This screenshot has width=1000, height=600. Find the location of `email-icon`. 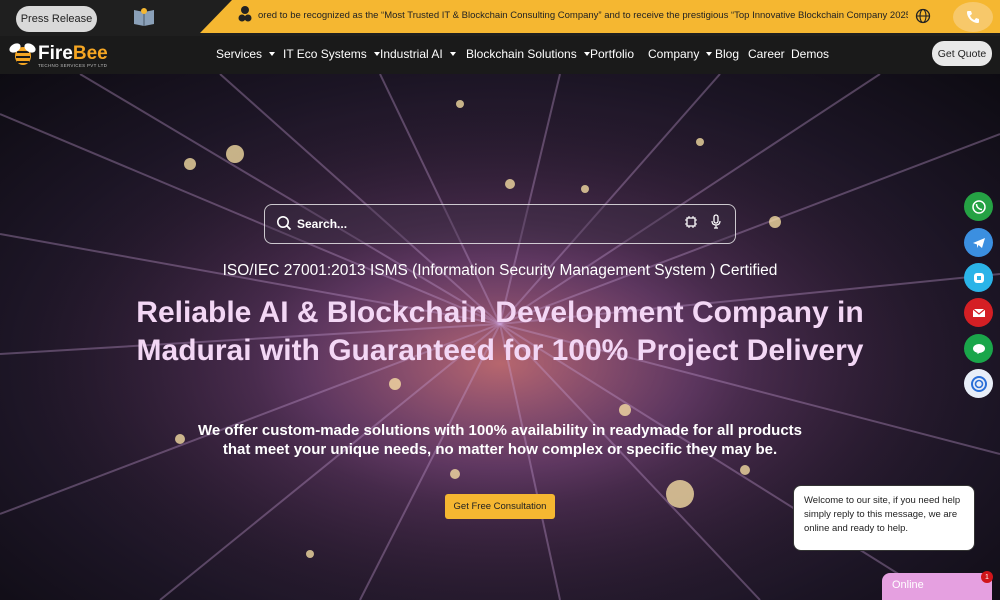

email-icon is located at coordinates (978, 312).